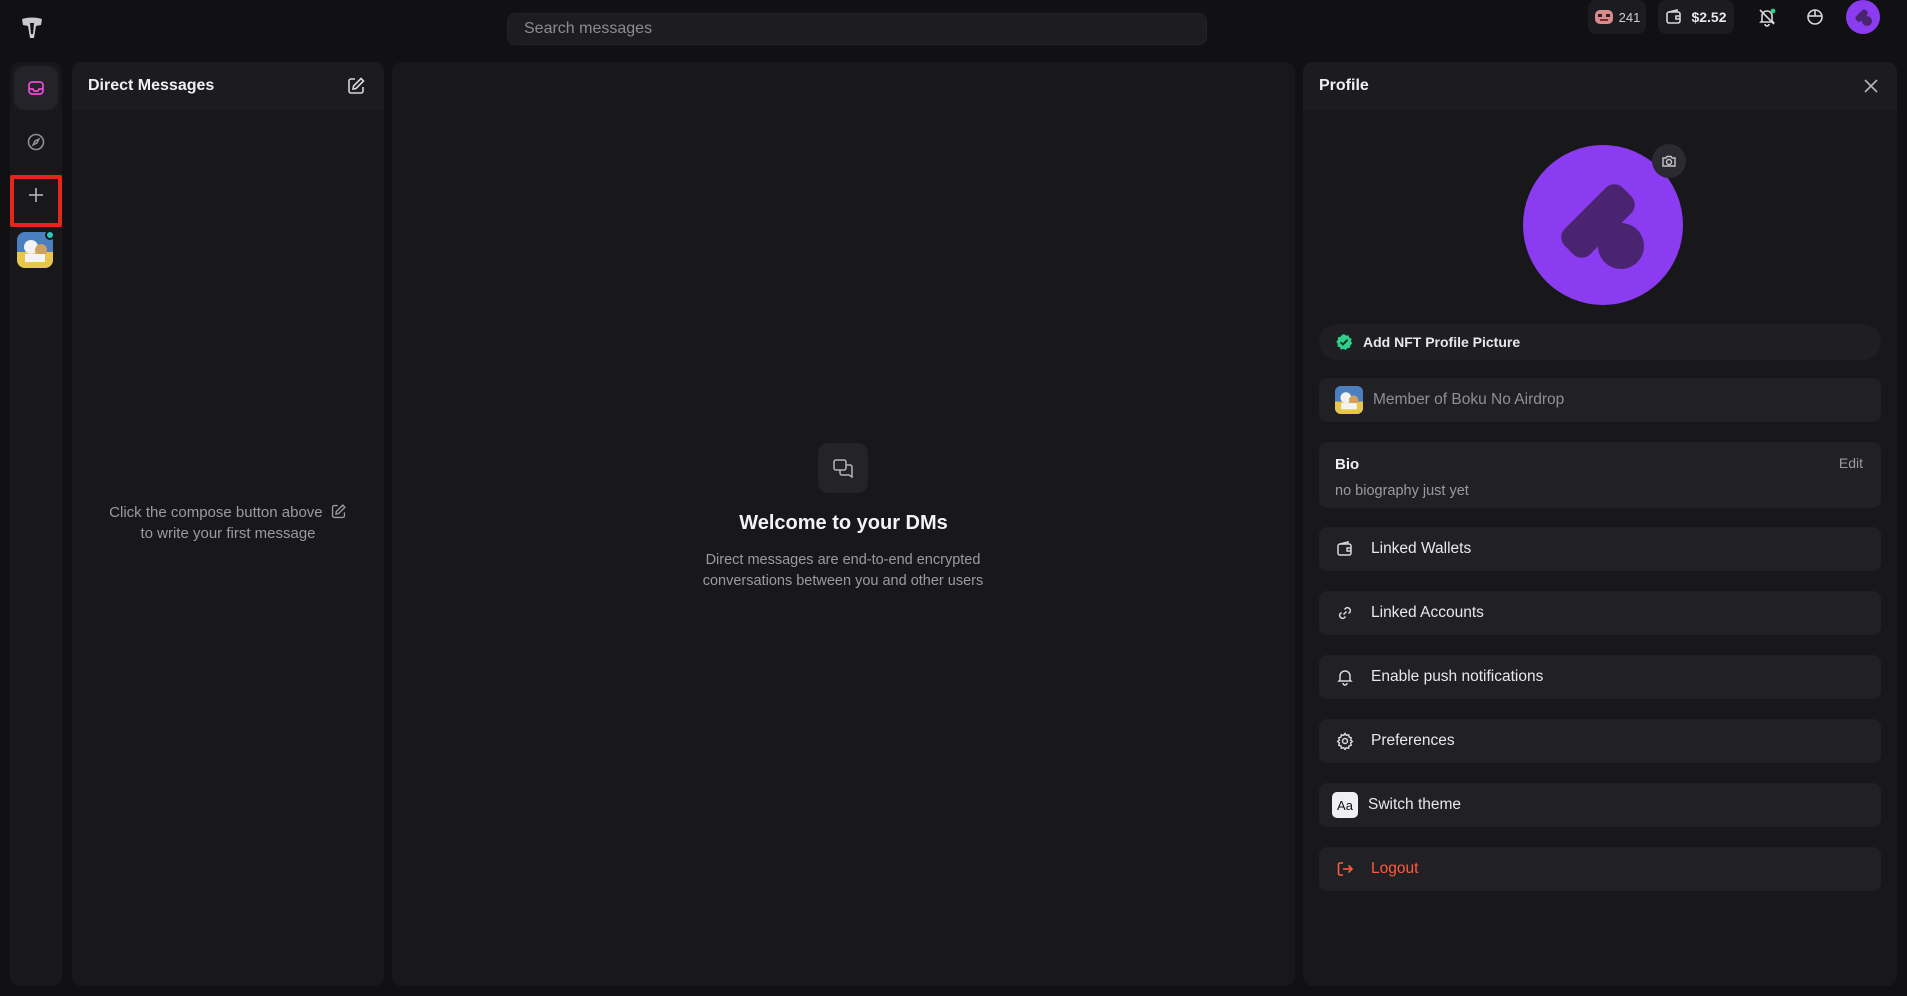  Describe the element at coordinates (1347, 464) in the screenshot. I see `bio-label: Bio` at that location.